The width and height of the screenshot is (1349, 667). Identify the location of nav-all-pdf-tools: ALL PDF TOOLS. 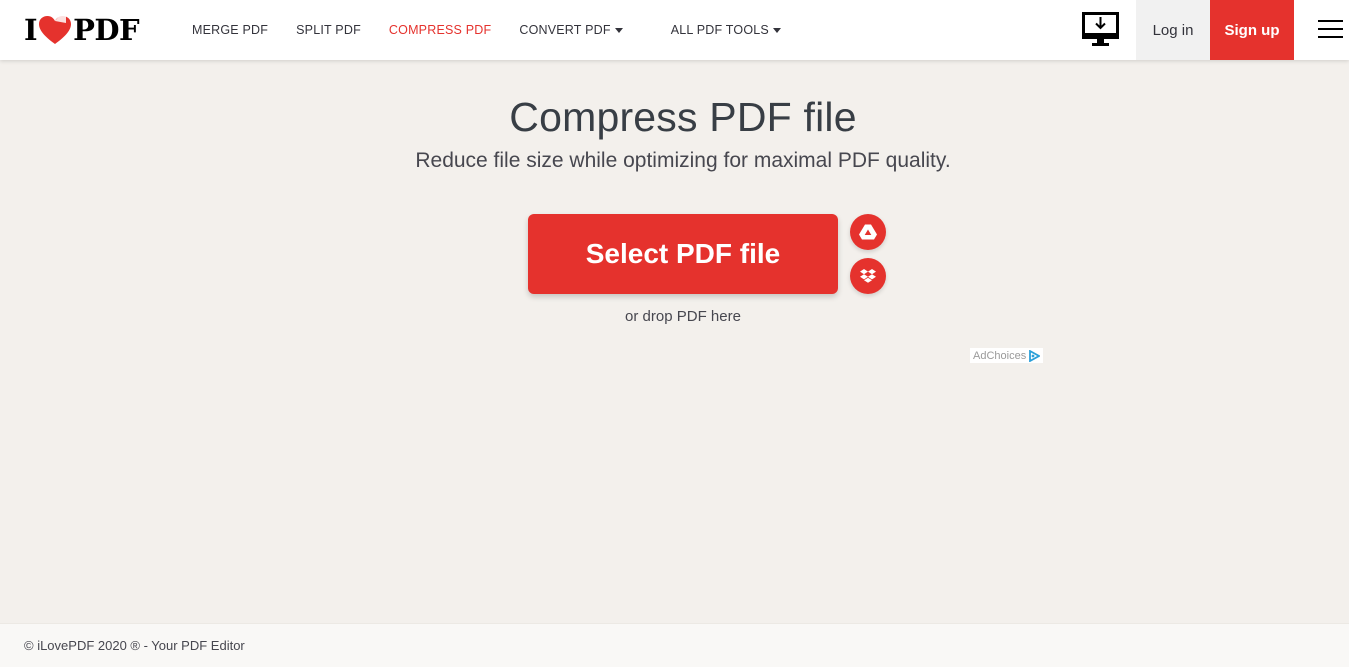
(726, 30).